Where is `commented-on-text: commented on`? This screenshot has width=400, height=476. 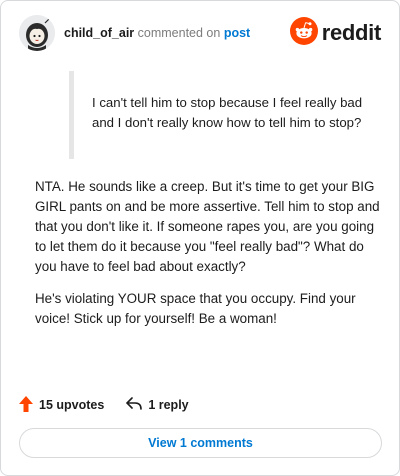
commented-on-text: commented on is located at coordinates (179, 33).